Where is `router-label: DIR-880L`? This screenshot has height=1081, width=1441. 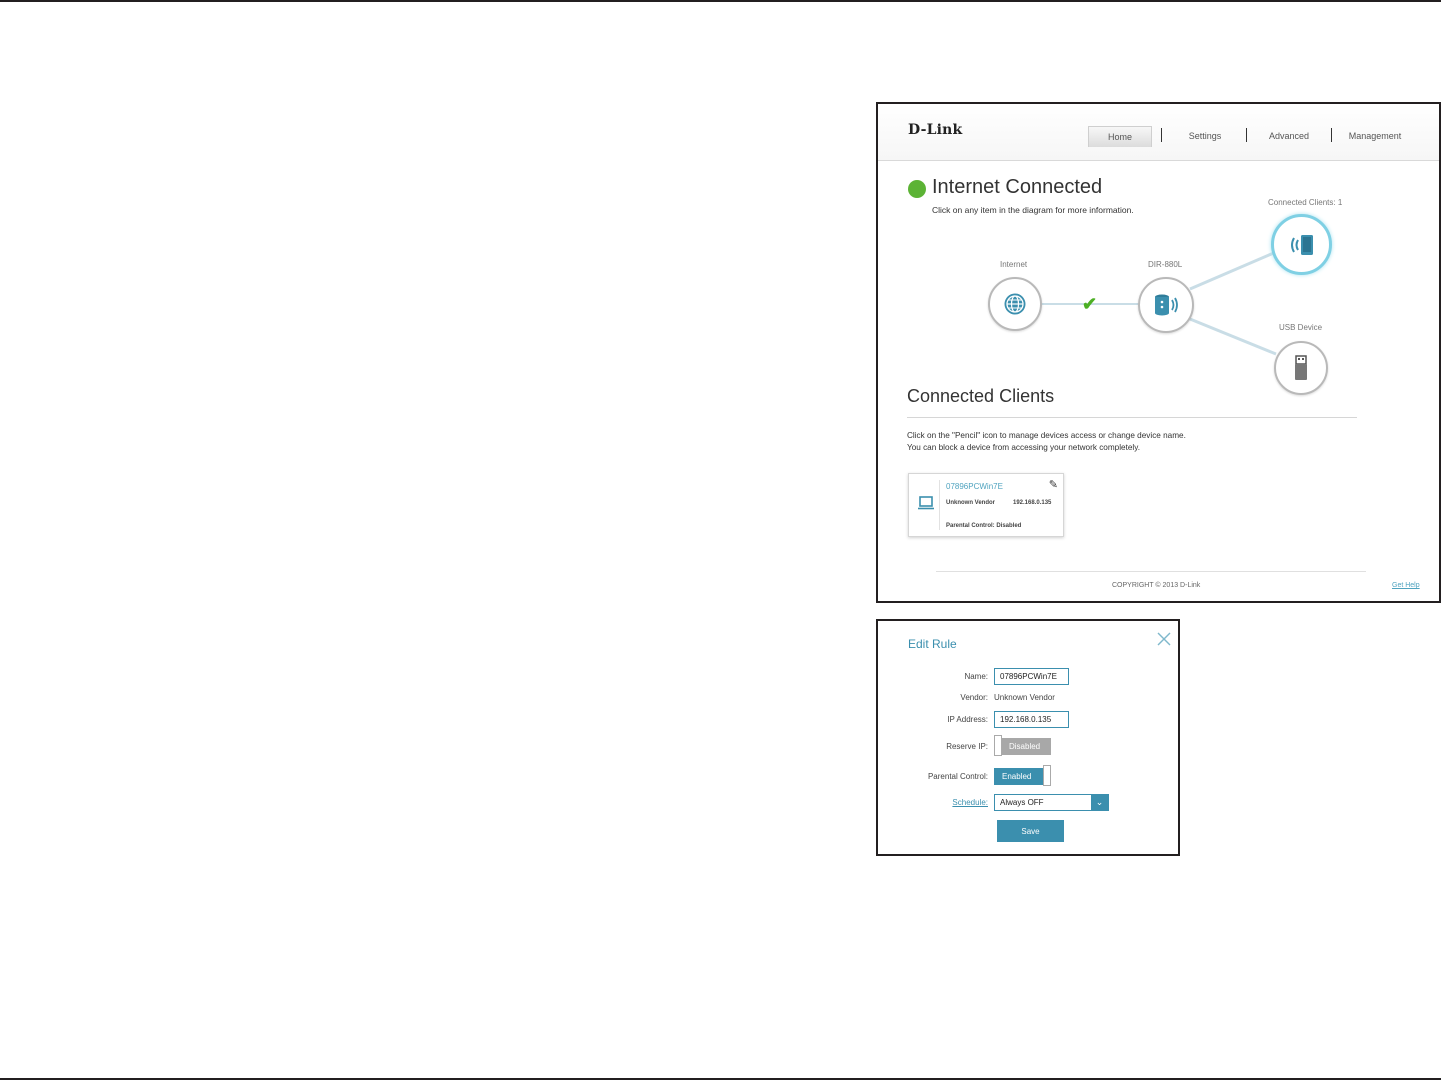 router-label: DIR-880L is located at coordinates (1165, 264).